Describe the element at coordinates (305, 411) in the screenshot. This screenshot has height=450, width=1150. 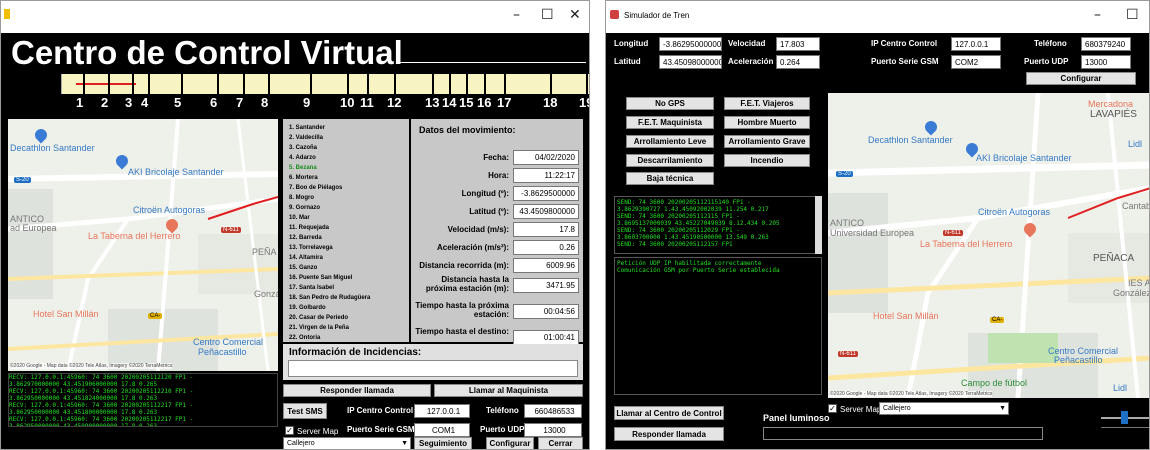
I see `test-sms-button: Test SMS` at that location.